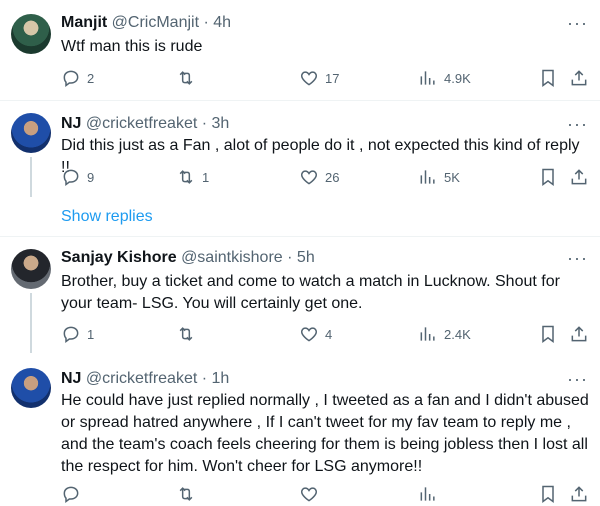 The height and width of the screenshot is (506, 600). Describe the element at coordinates (206, 177) in the screenshot. I see `retweet-count: 1` at that location.